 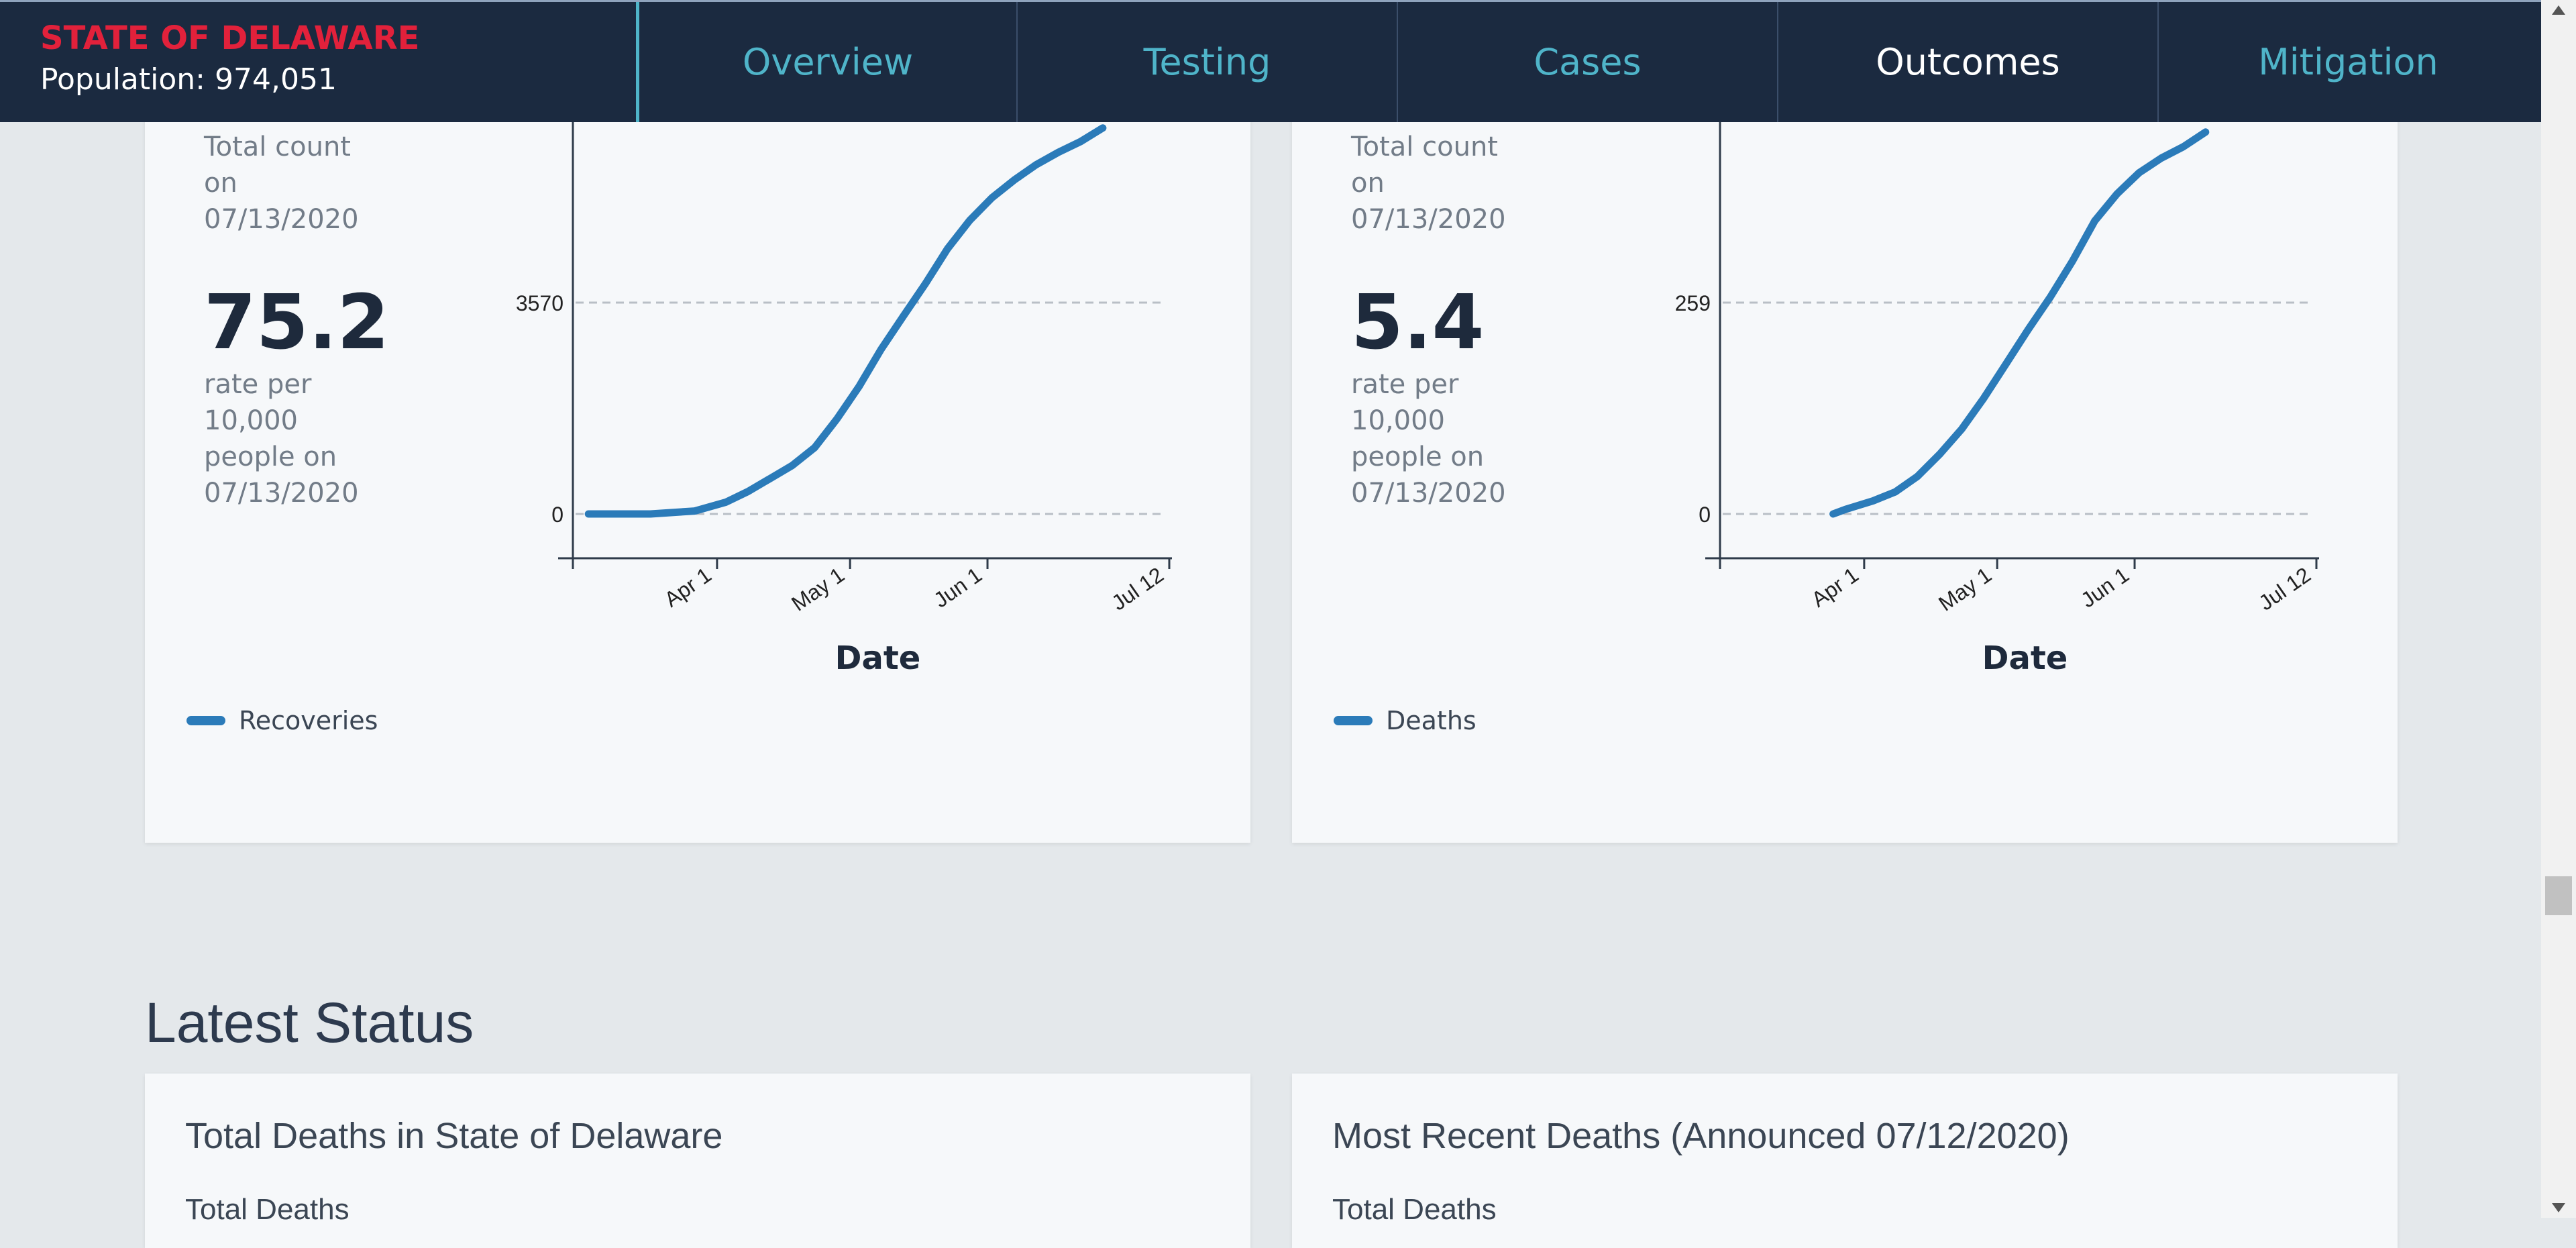 I want to click on legend-label: Recoveries, so click(x=308, y=721).